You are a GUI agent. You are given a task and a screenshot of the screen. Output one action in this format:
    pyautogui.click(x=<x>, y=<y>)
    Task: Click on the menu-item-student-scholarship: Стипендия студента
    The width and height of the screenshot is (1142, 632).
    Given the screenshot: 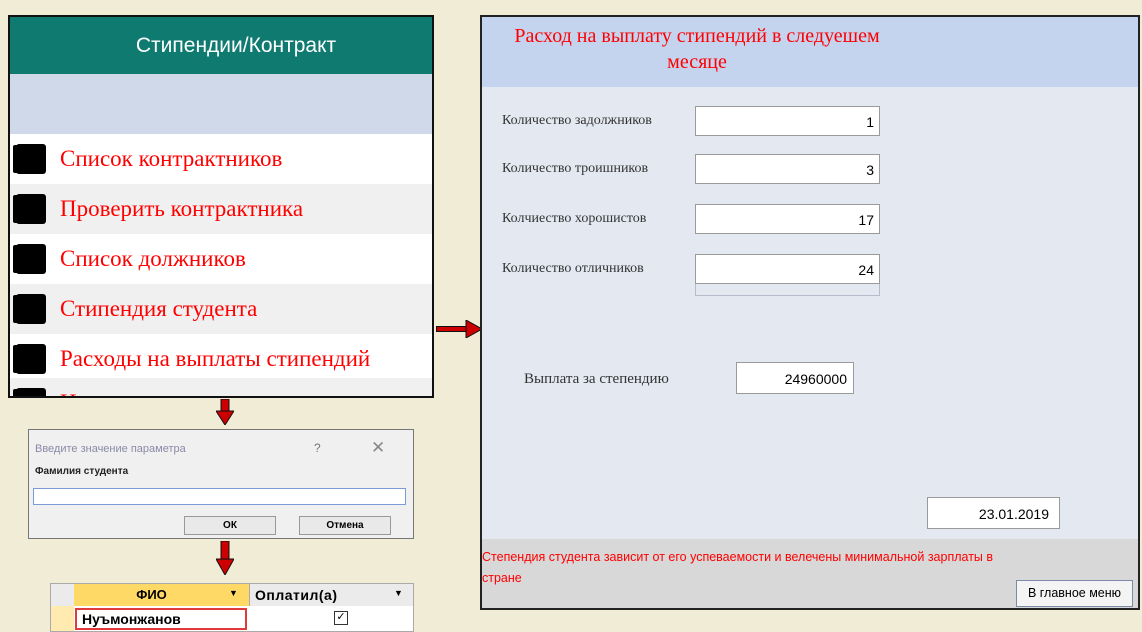 What is the action you would take?
    pyautogui.click(x=221, y=309)
    